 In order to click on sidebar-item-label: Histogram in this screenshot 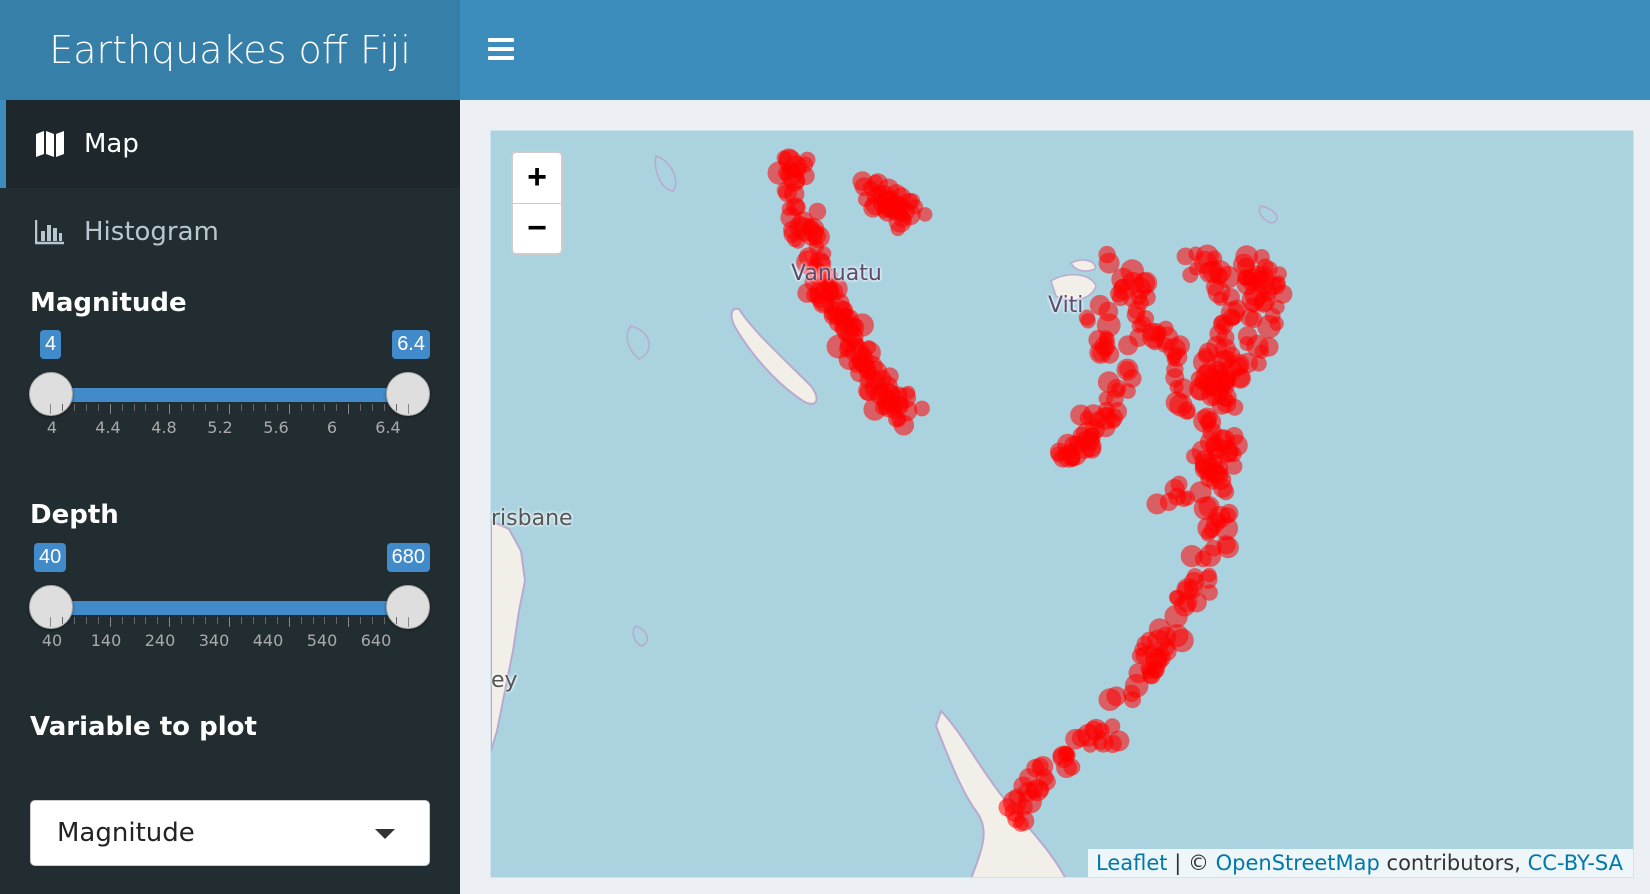, I will do `click(151, 232)`.